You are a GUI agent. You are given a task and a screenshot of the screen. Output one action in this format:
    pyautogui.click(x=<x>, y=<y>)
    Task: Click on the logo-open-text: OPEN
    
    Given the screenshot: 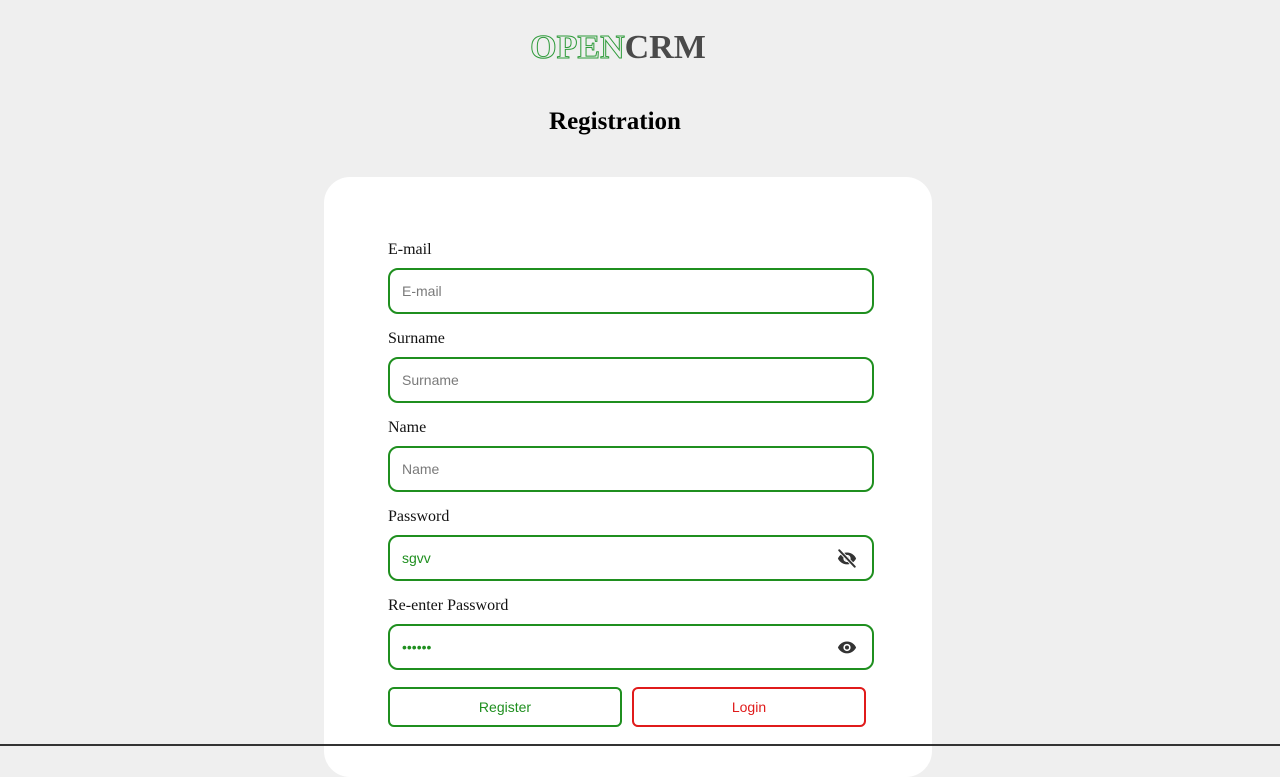 What is the action you would take?
    pyautogui.click(x=577, y=48)
    